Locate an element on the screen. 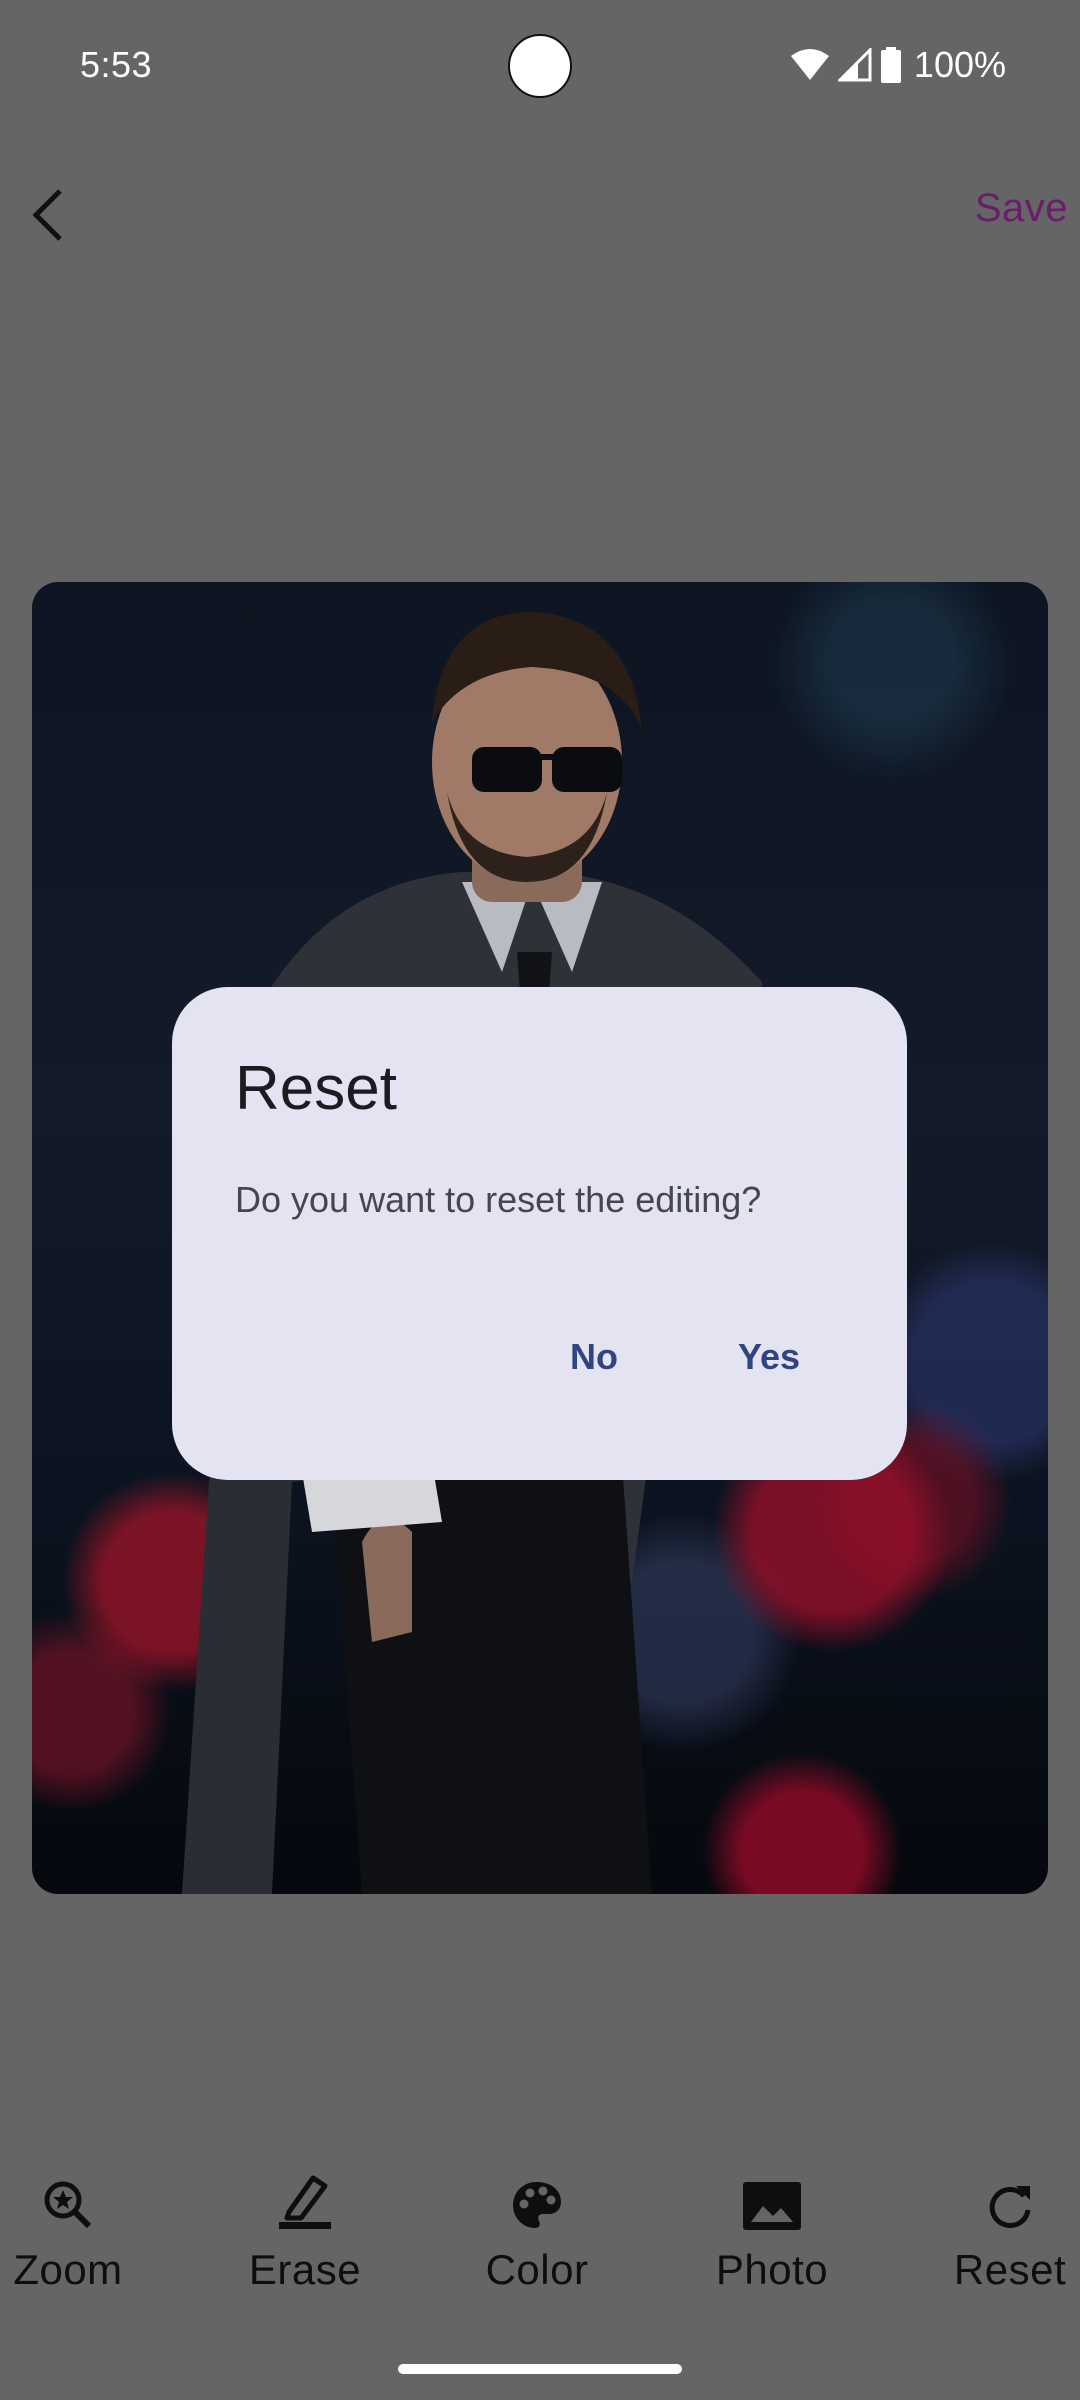 Image resolution: width=1080 pixels, height=2400 pixels. tool-erase-label: Erase is located at coordinates (305, 2269).